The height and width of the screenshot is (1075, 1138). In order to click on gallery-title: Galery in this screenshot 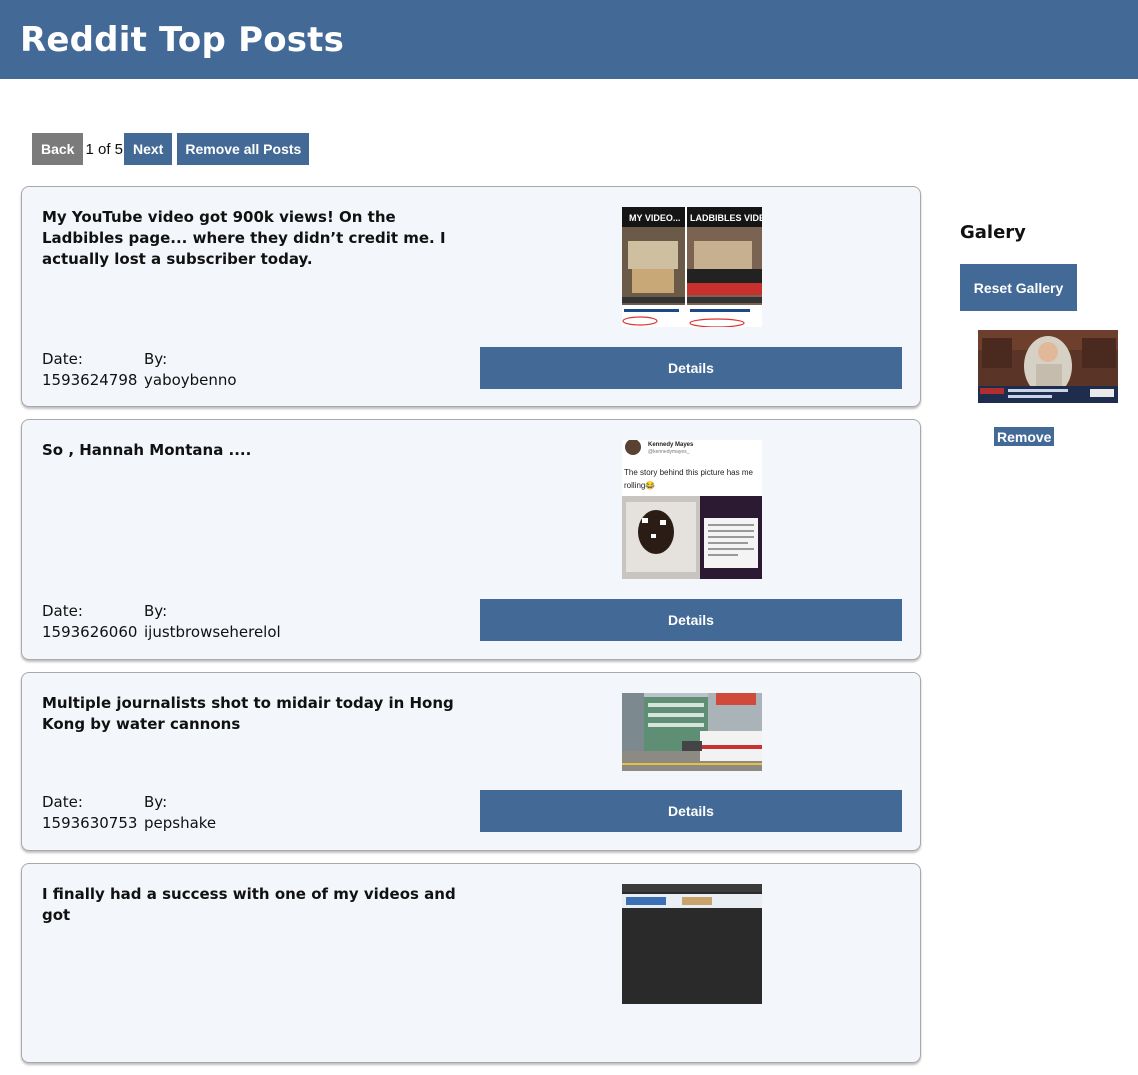, I will do `click(993, 232)`.